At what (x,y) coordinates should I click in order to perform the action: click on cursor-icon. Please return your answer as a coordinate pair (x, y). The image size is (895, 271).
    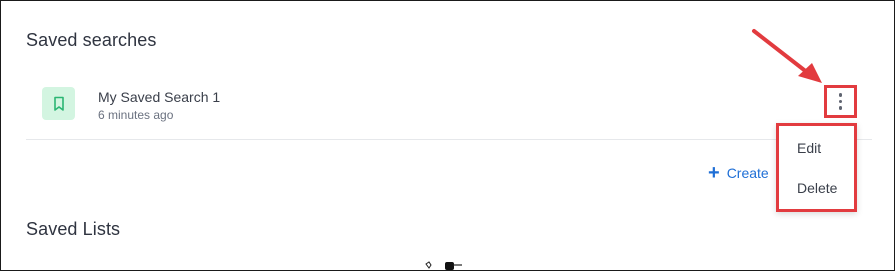
    Looking at the image, I should click on (443, 265).